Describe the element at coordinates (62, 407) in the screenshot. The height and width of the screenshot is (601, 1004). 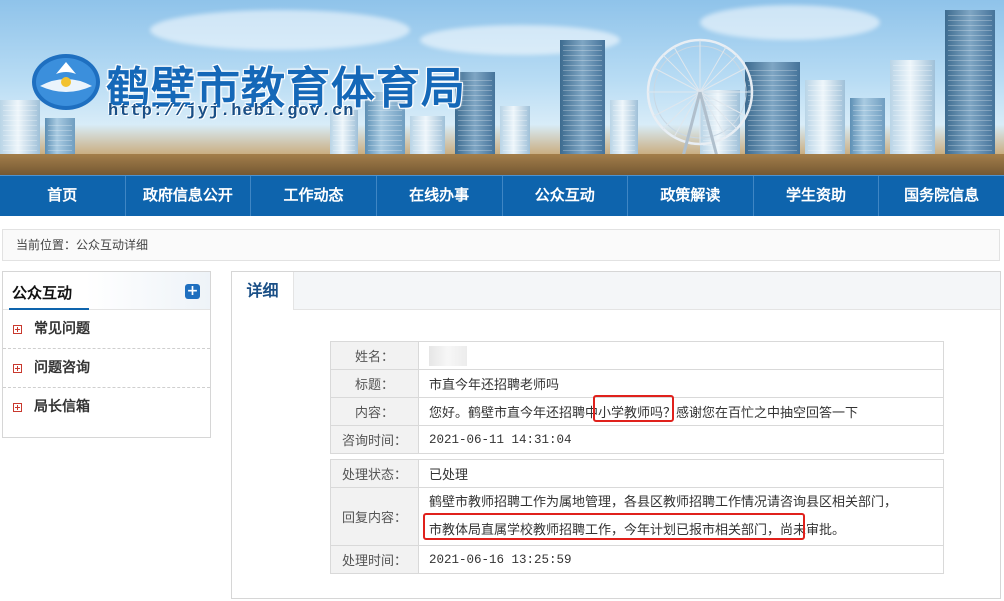
I see `sidebar-item-label: 局长信箱` at that location.